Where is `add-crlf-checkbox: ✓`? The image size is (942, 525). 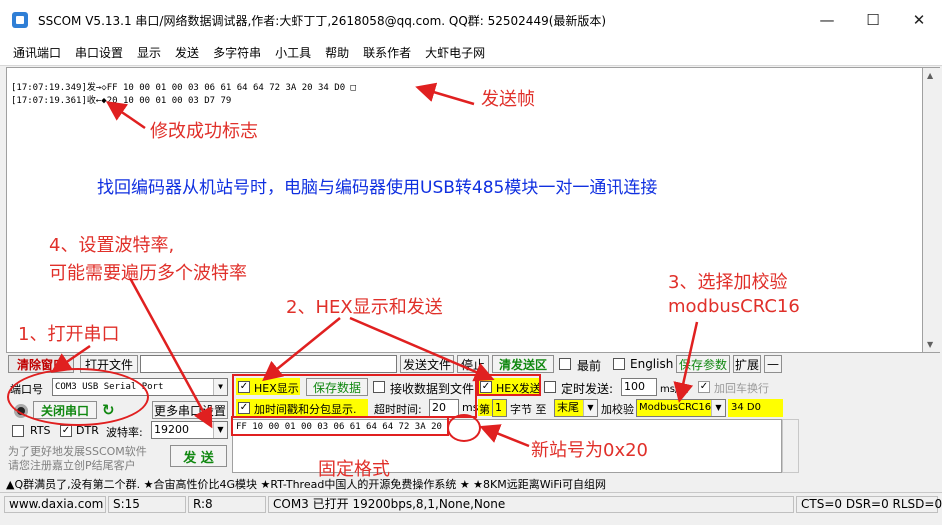 add-crlf-checkbox: ✓ is located at coordinates (704, 387).